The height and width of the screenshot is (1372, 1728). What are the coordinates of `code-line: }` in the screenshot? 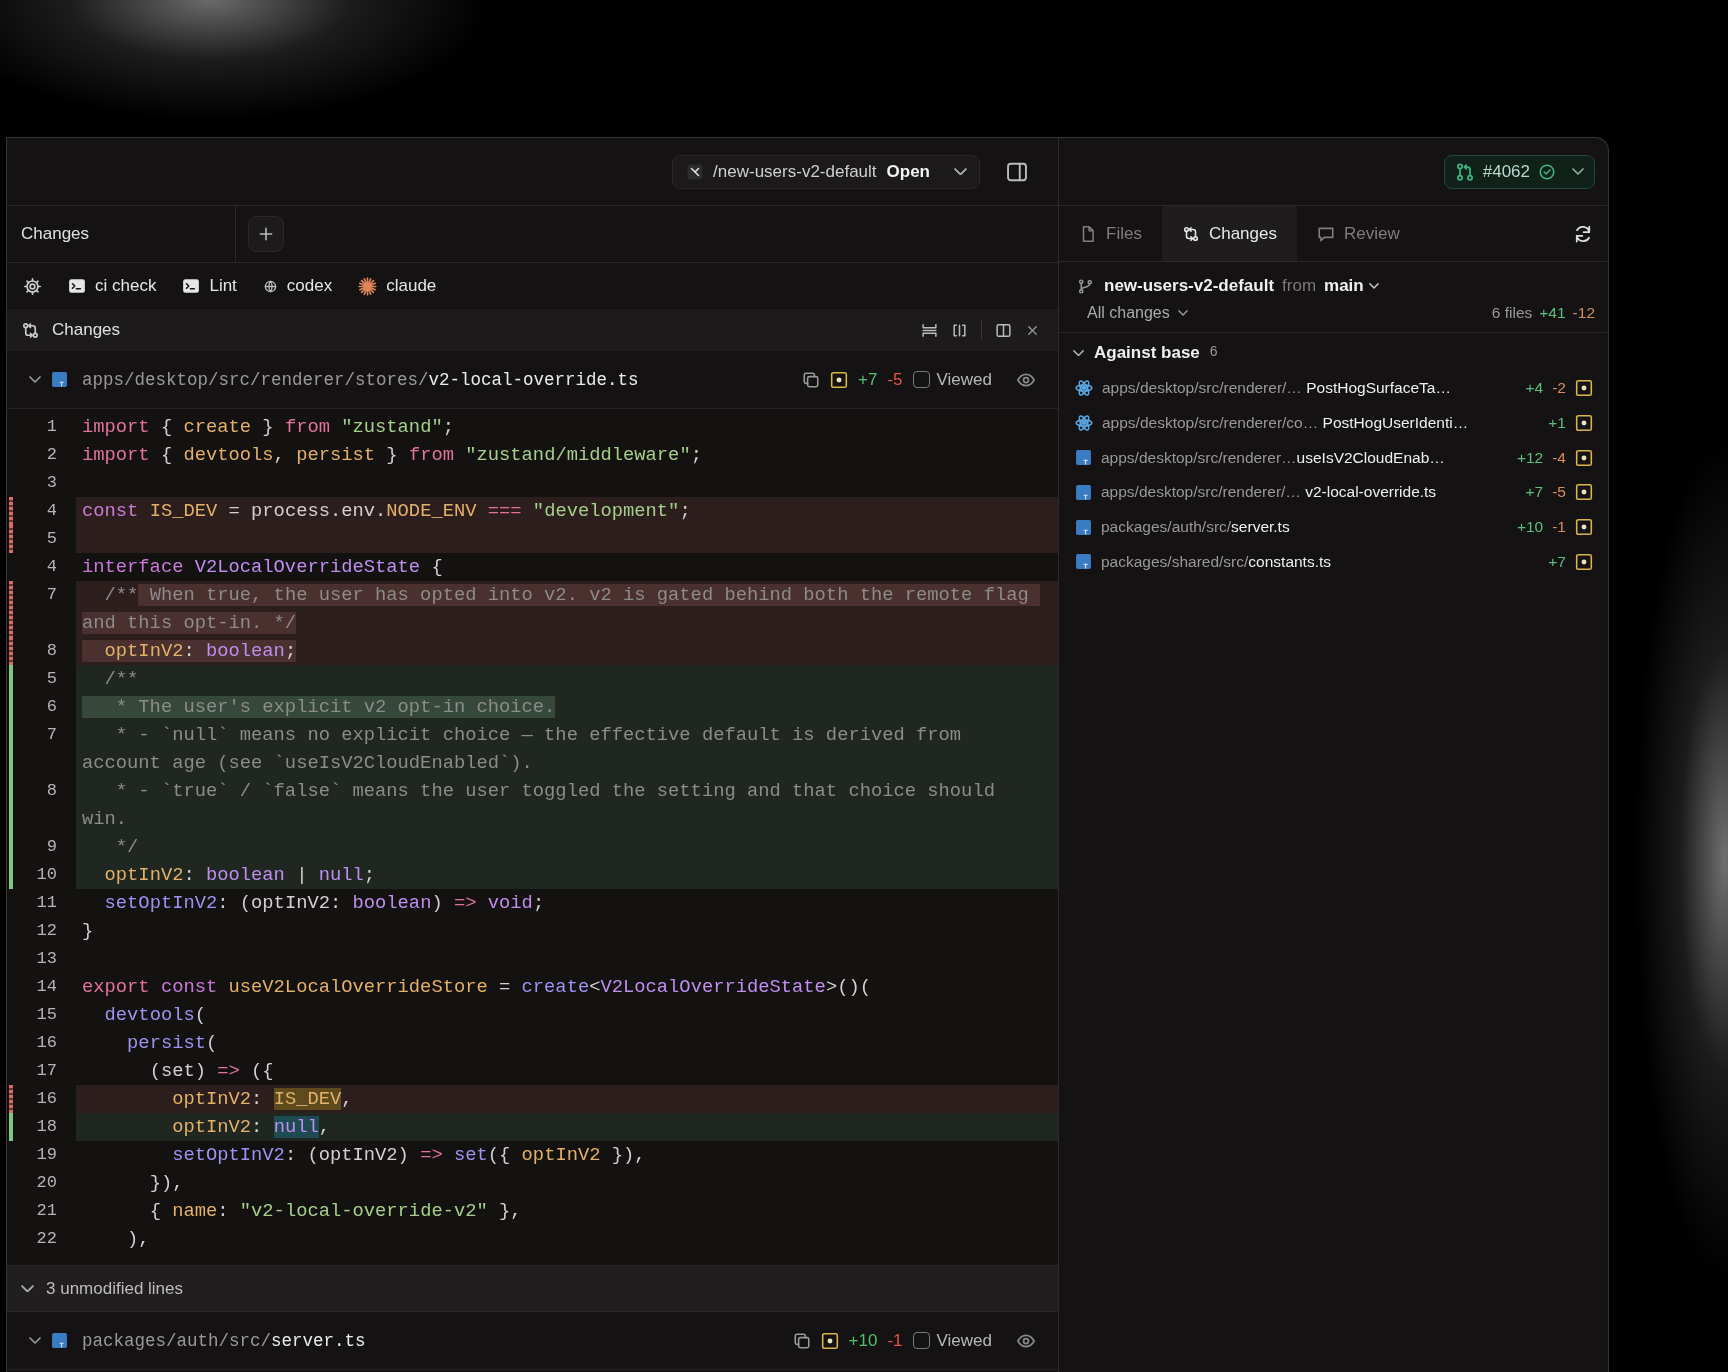 It's located at (88, 931).